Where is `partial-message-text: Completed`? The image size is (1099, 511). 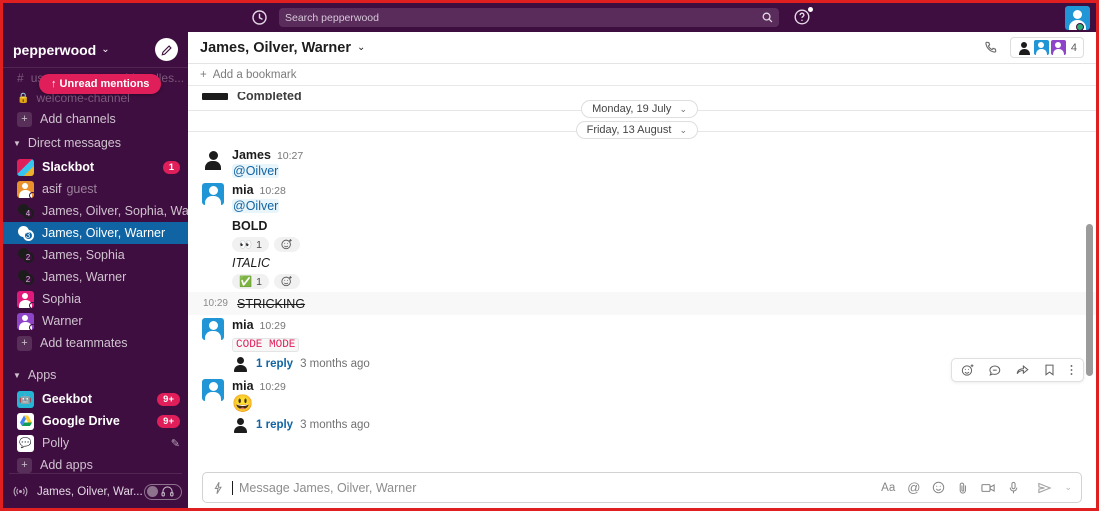 partial-message-text: Completed is located at coordinates (269, 96).